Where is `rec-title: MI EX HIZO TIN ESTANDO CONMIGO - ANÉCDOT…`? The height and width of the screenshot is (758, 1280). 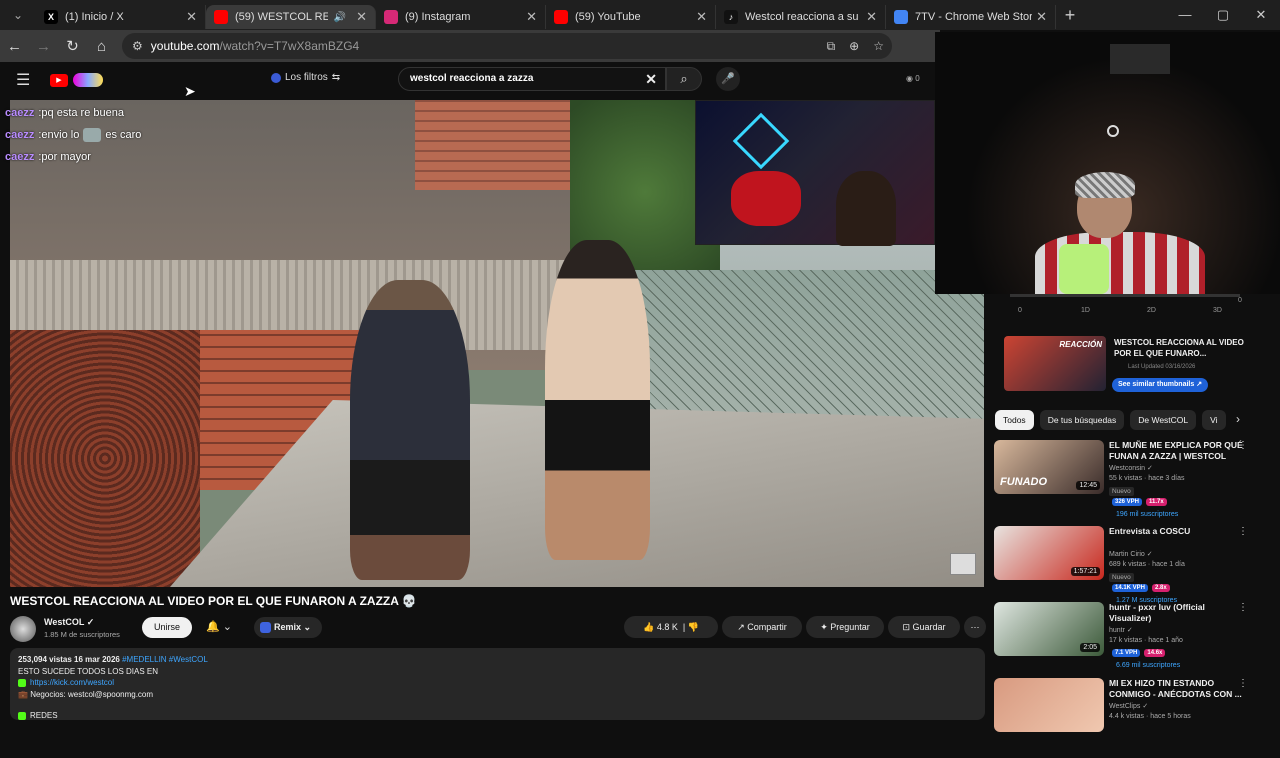 rec-title: MI EX HIZO TIN ESTANDO CONMIGO - ANÉCDOT… is located at coordinates (1175, 688).